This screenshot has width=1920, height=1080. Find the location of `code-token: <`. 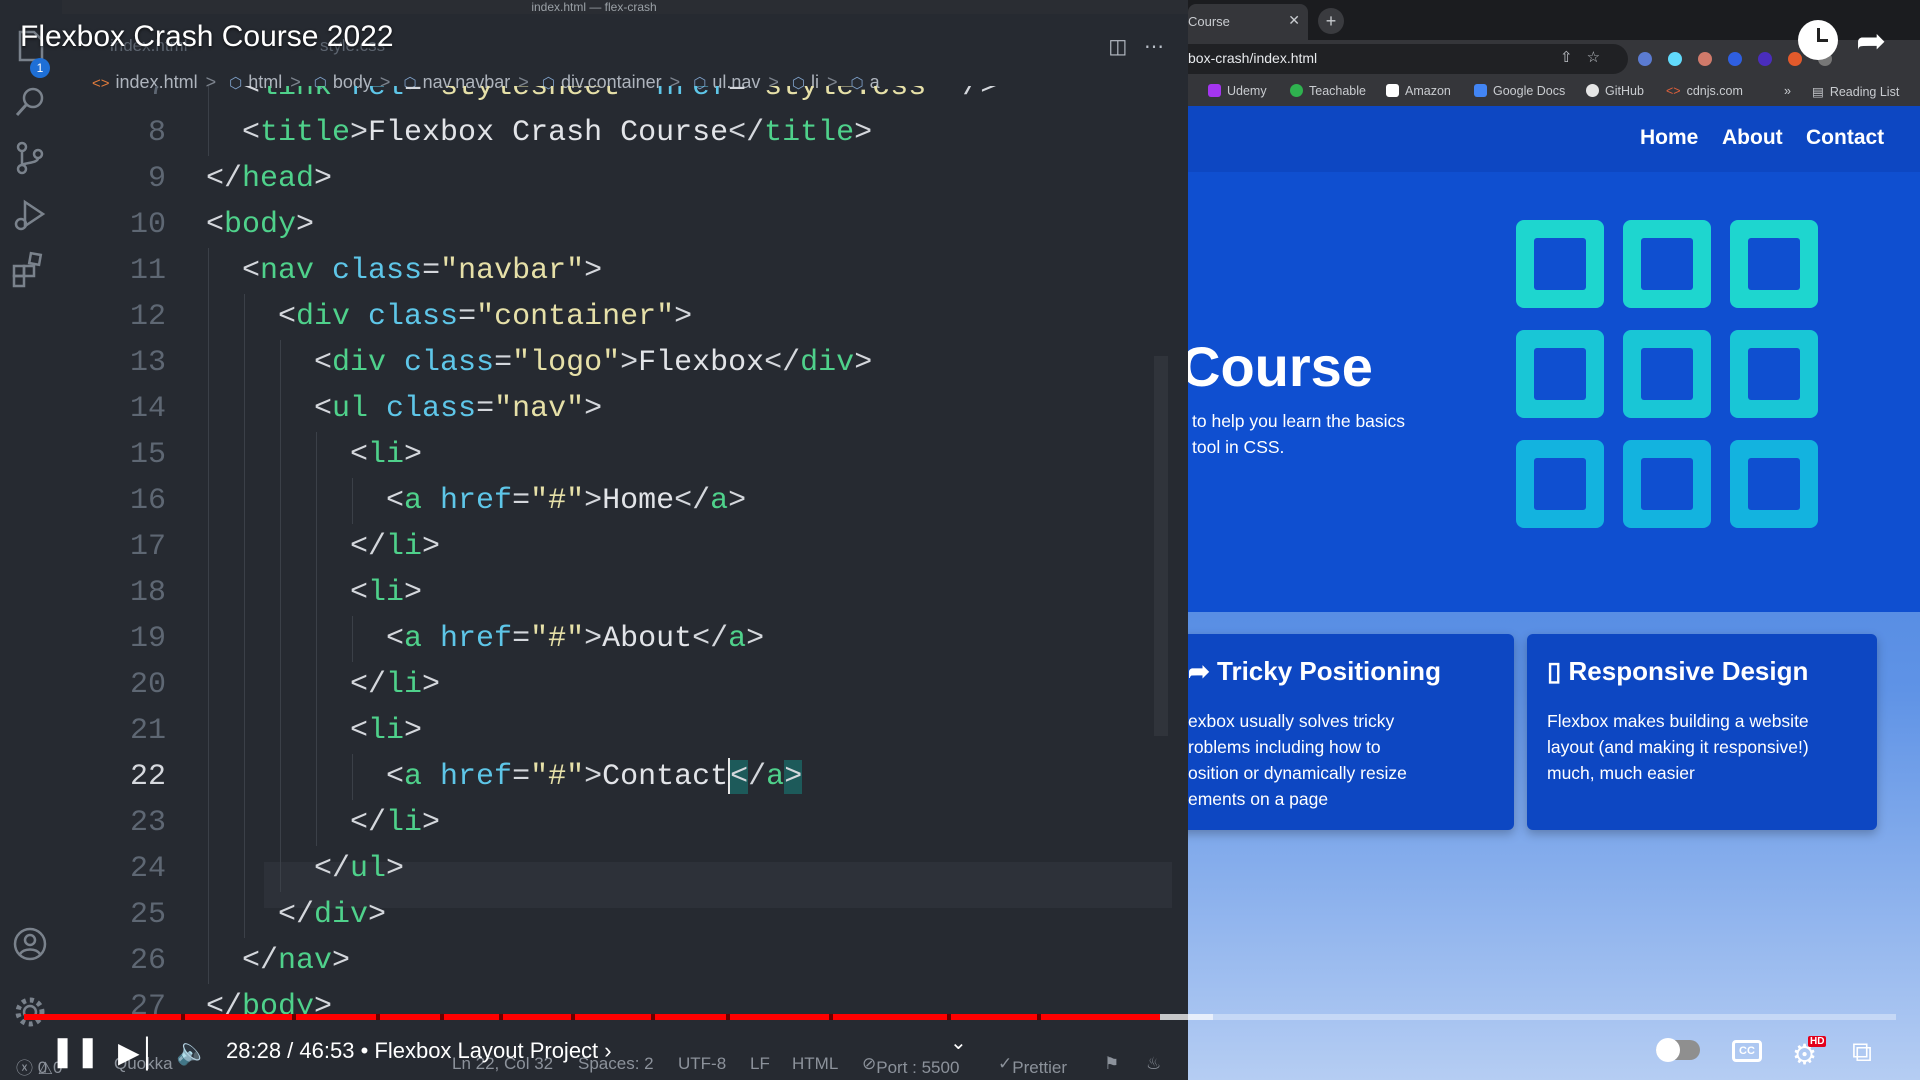

code-token: < is located at coordinates (395, 639).